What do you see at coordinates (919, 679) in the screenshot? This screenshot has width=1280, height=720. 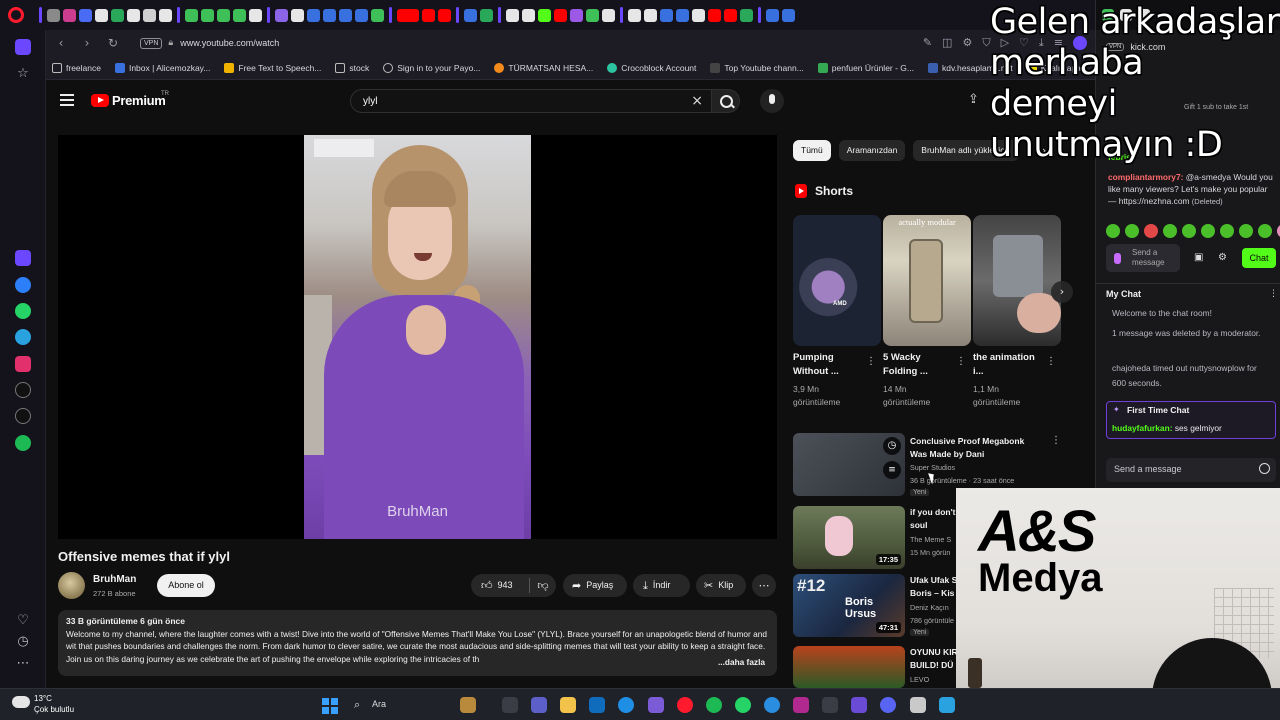 I see `recommended-channel: LEVO` at bounding box center [919, 679].